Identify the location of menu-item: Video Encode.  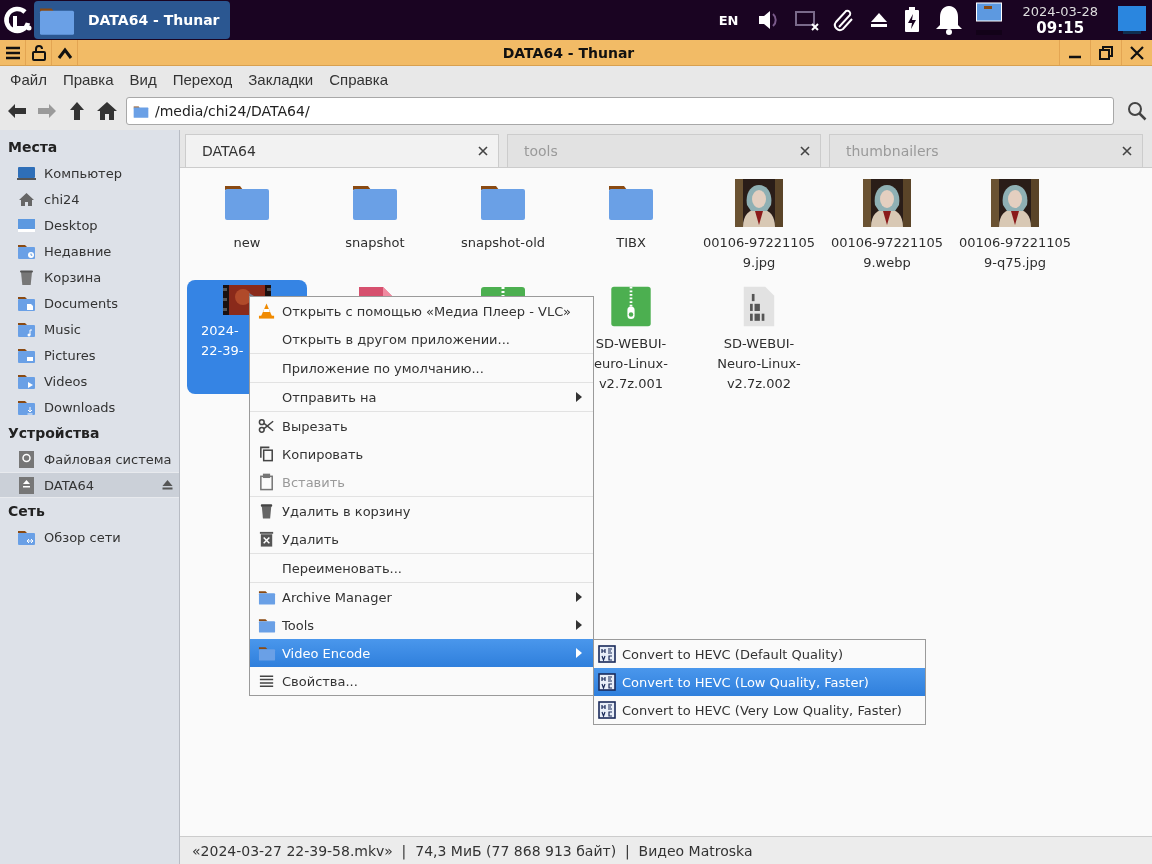
(421, 653).